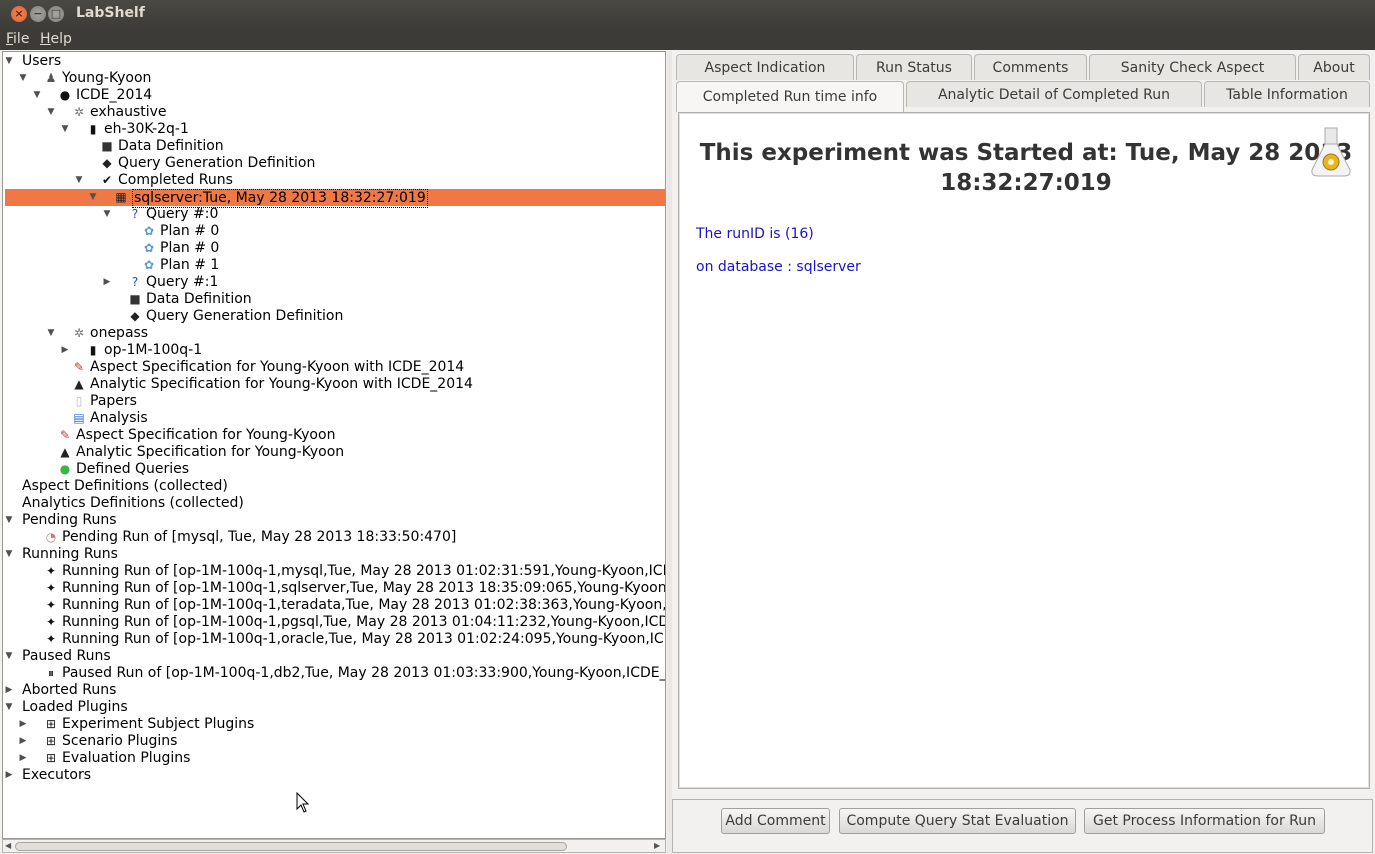 The image size is (1375, 854). Describe the element at coordinates (334, 503) in the screenshot. I see `tree-node: Analytics Definitions (collected)` at that location.